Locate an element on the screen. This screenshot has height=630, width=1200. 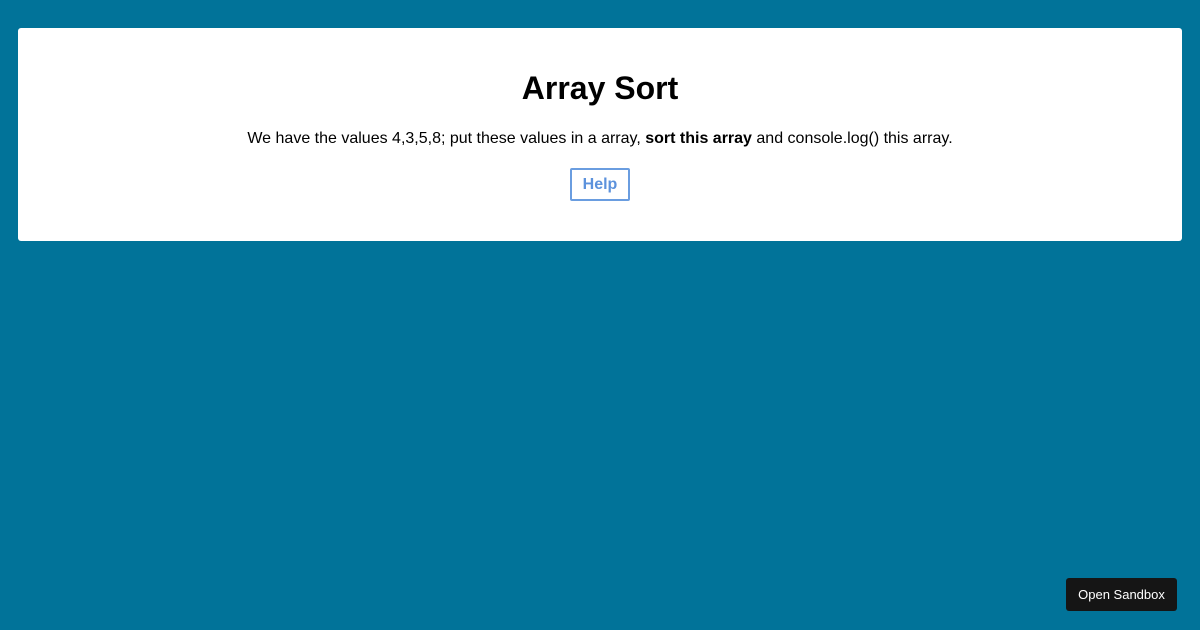
description-text-after: and console.log() this array. is located at coordinates (852, 138).